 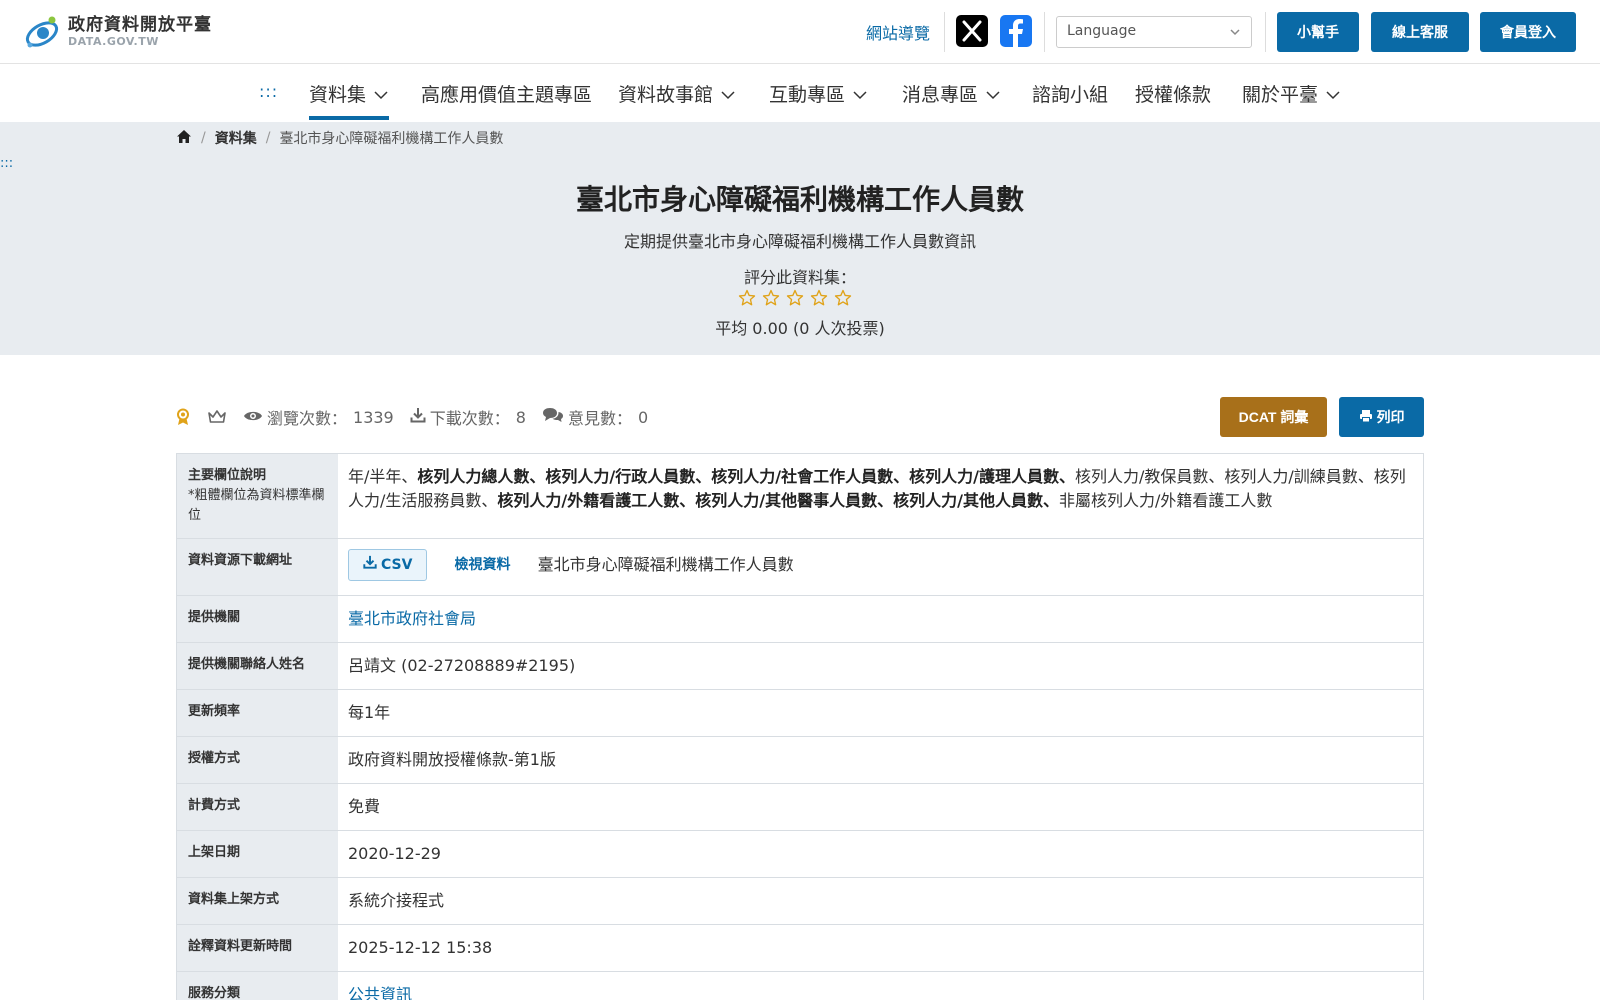 What do you see at coordinates (462, 665) in the screenshot?
I see `row-value: 呂靖文 (02-27208889#2195)` at bounding box center [462, 665].